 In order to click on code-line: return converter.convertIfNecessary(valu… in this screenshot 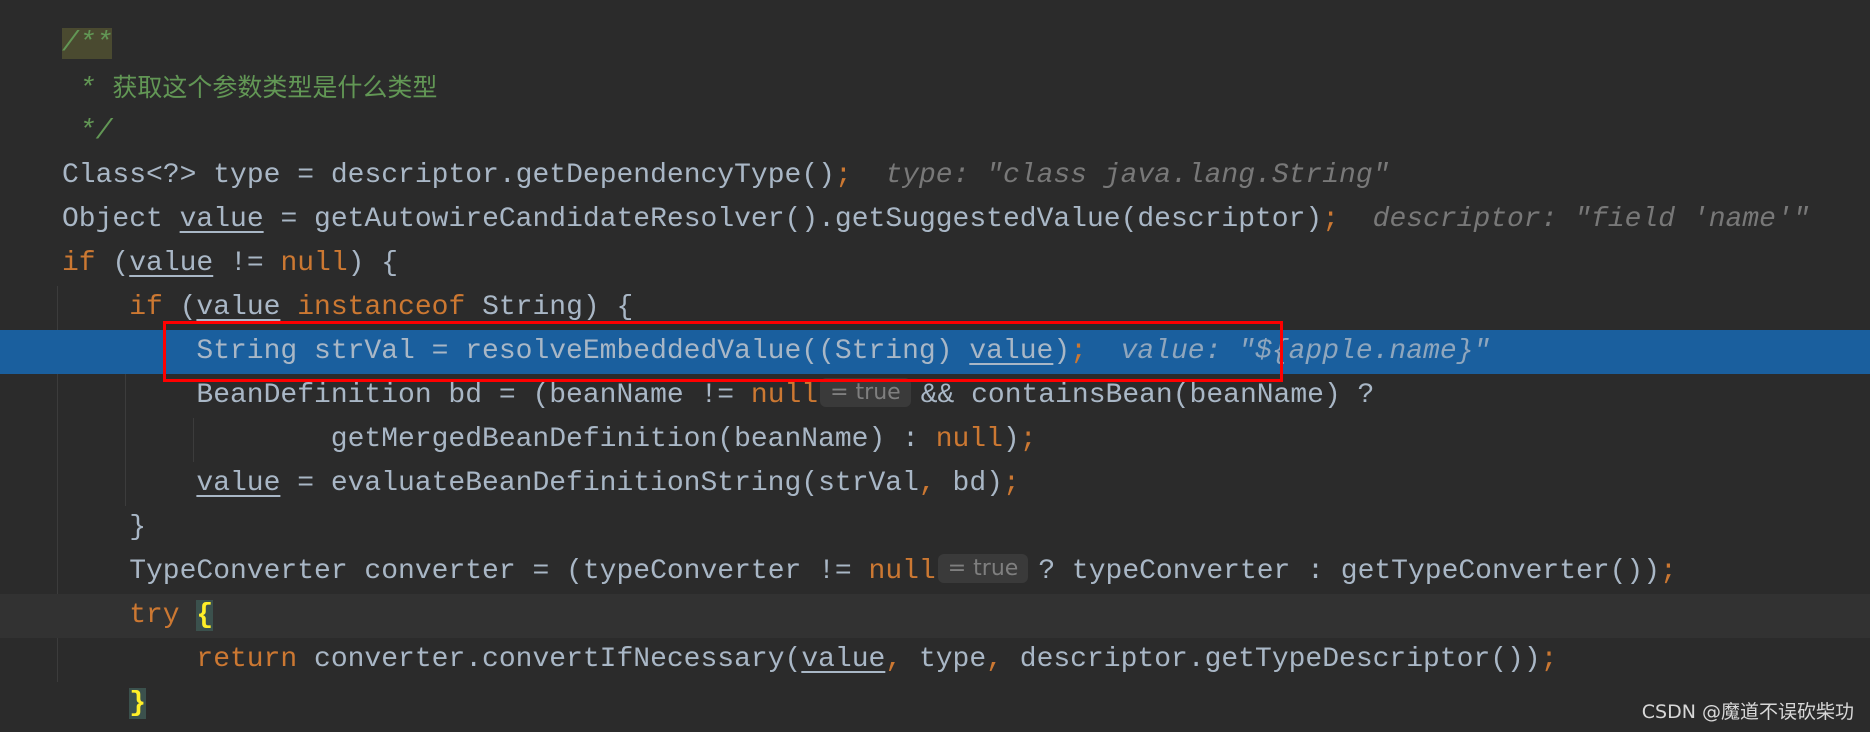, I will do `click(935, 660)`.